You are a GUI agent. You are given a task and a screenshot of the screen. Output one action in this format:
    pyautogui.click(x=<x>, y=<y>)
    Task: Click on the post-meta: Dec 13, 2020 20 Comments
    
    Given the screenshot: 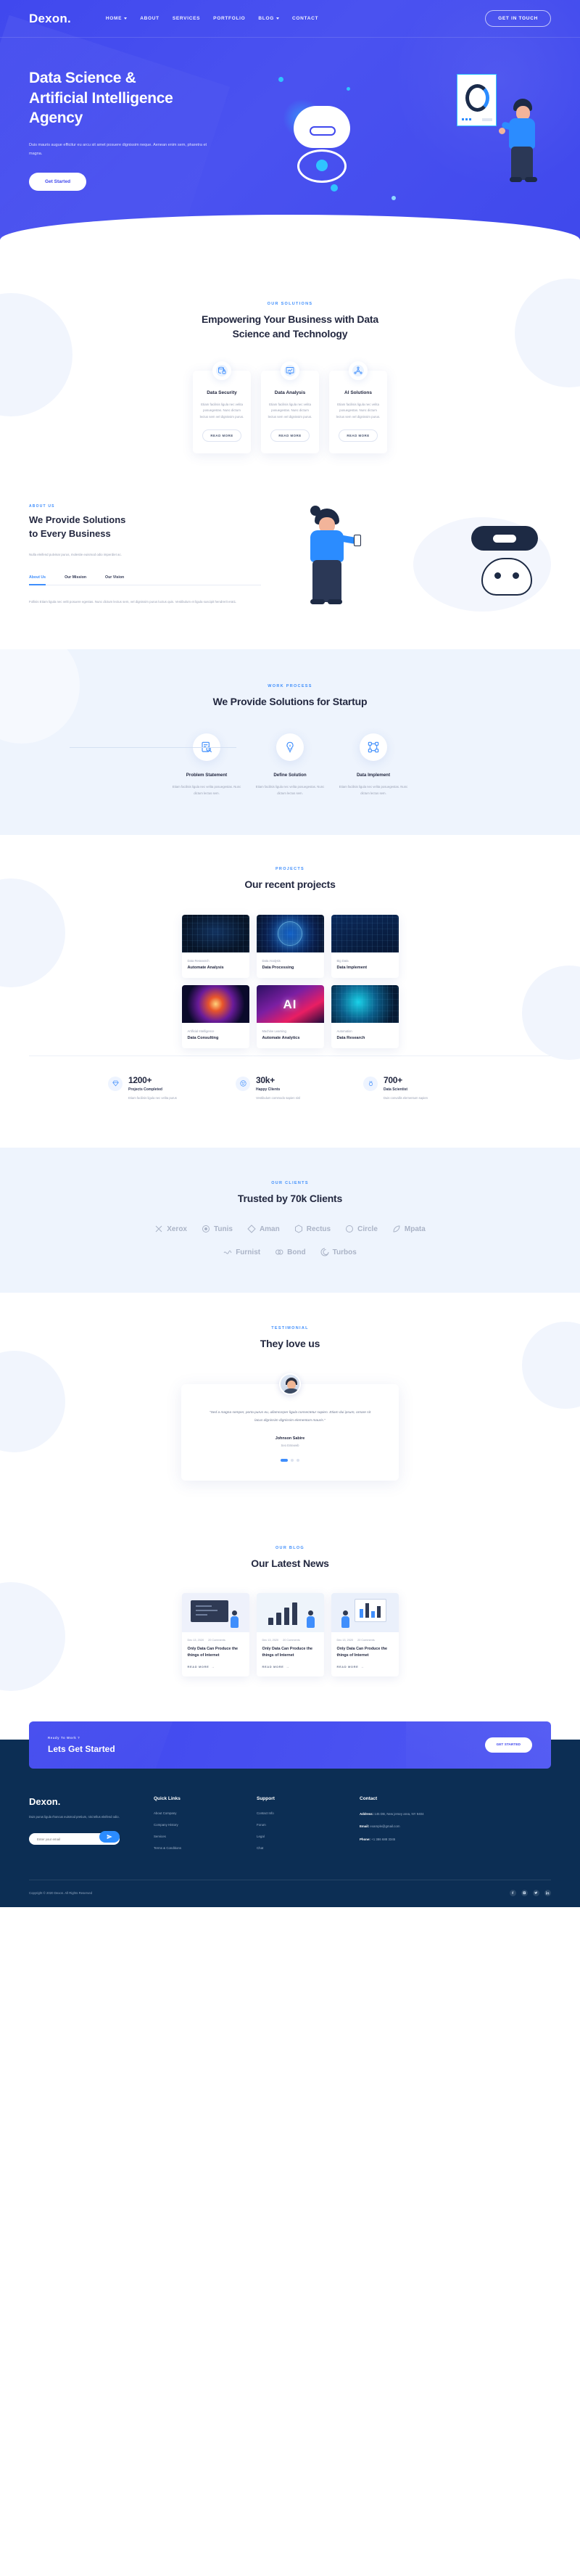 What is the action you would take?
    pyautogui.click(x=365, y=1640)
    